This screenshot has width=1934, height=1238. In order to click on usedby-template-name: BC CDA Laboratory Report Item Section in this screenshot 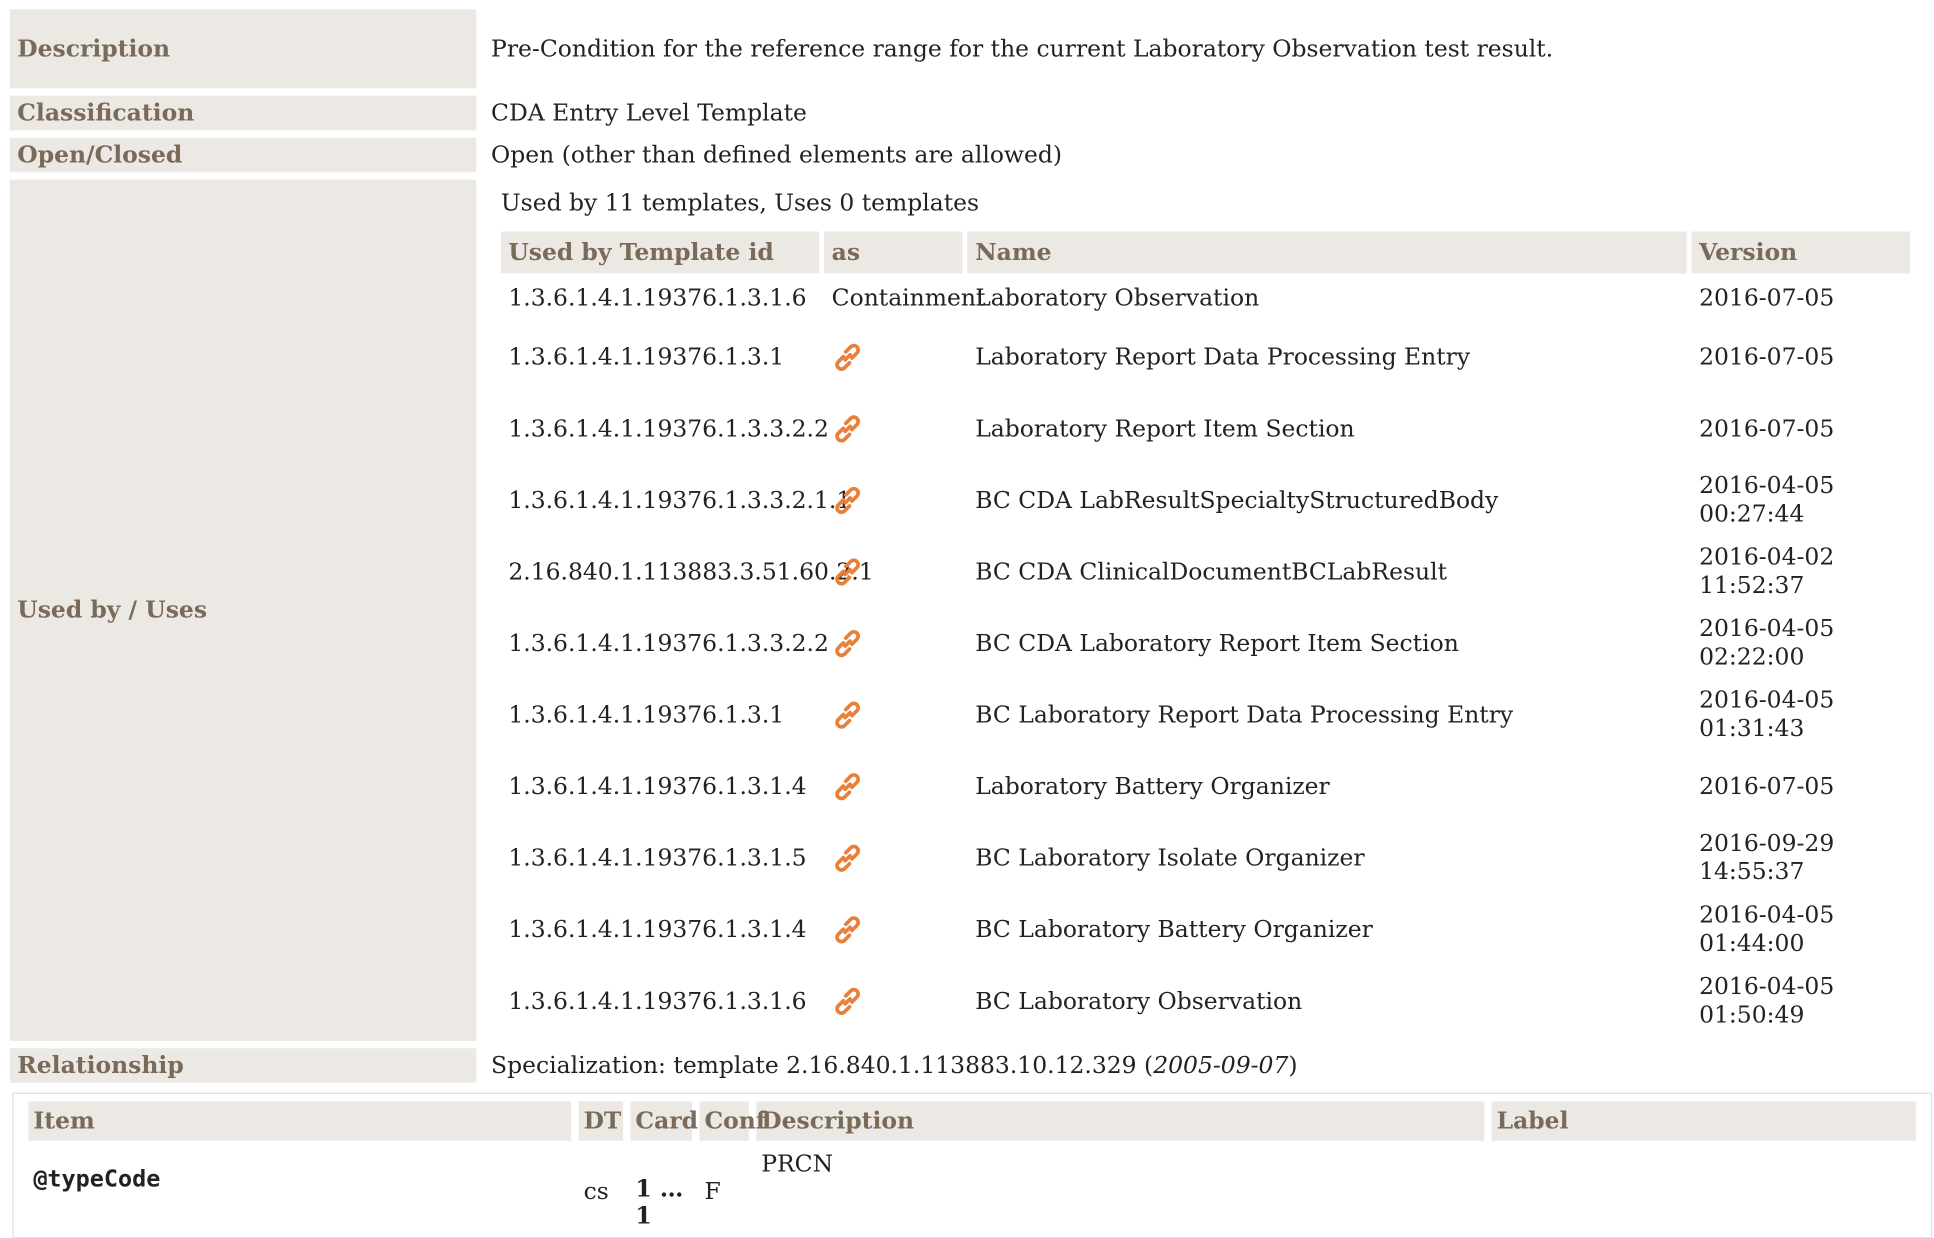, I will do `click(1217, 644)`.